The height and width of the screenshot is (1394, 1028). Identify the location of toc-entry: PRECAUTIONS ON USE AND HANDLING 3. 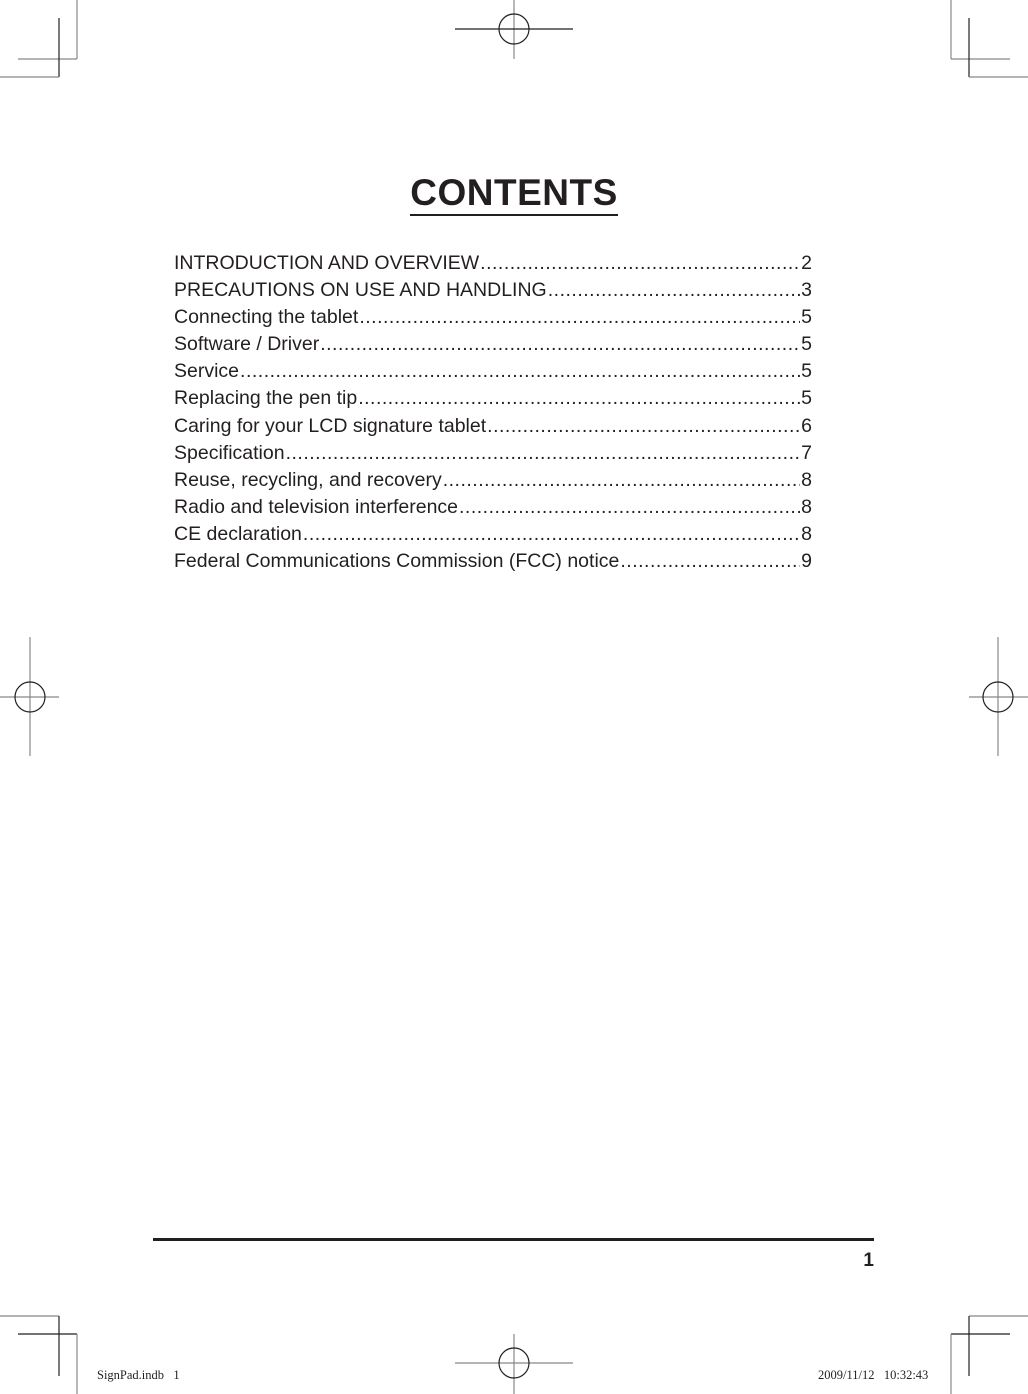
(493, 290).